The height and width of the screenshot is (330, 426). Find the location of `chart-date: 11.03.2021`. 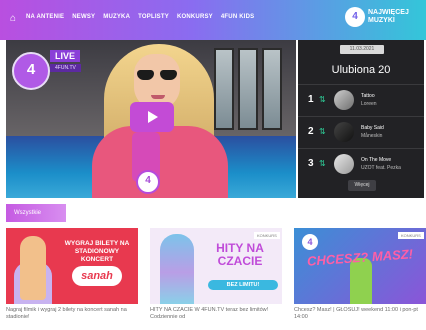

chart-date: 11.03.2021 is located at coordinates (362, 49).